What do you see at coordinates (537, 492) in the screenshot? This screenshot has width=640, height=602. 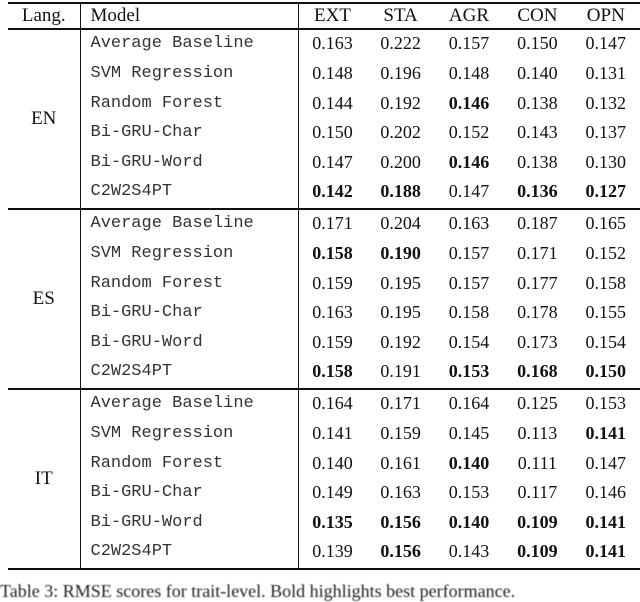 I see `score-con: 0.117` at bounding box center [537, 492].